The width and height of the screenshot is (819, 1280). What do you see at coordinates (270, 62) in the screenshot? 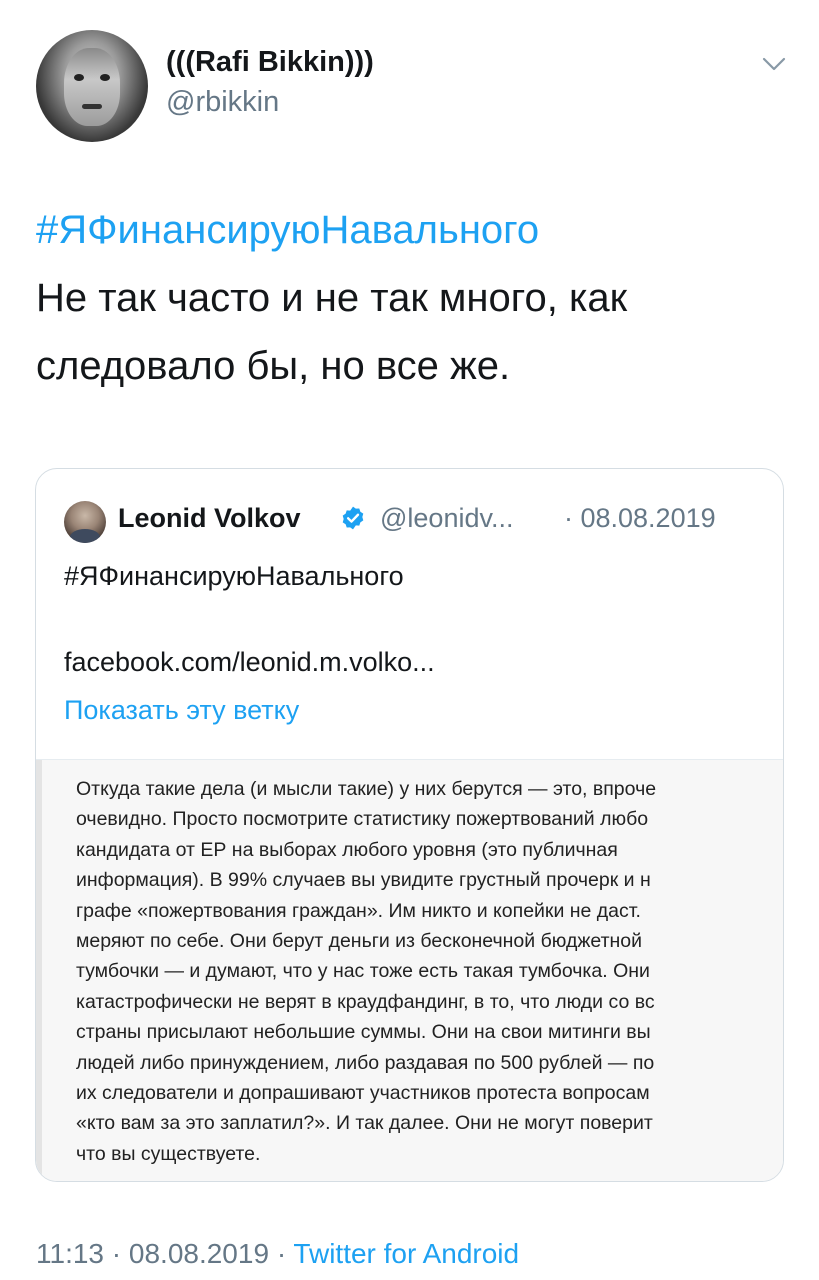
I see `author-display-name: (((Rafi Bikkin)))` at bounding box center [270, 62].